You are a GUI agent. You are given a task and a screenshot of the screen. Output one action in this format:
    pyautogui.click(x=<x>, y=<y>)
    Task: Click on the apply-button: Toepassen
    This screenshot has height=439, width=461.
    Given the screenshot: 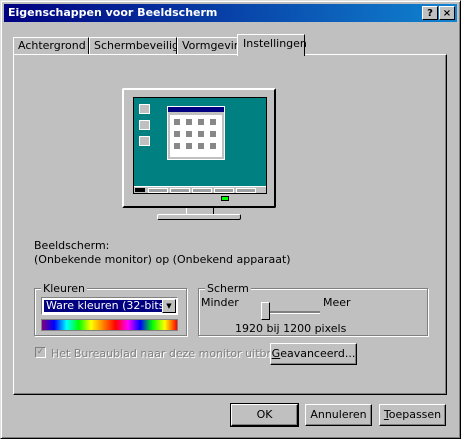 What is the action you would take?
    pyautogui.click(x=412, y=415)
    